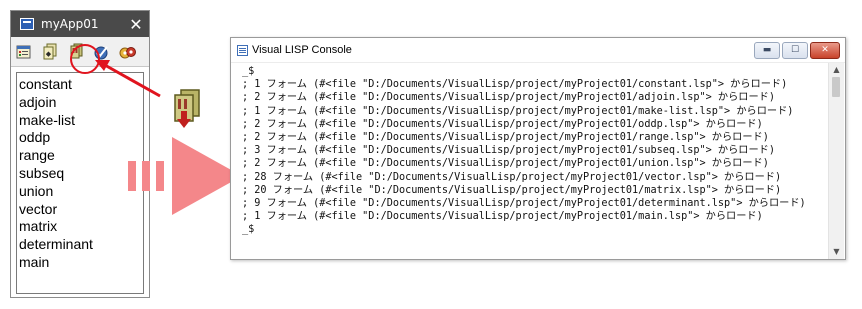  I want to click on minimize-button: ▬, so click(767, 50).